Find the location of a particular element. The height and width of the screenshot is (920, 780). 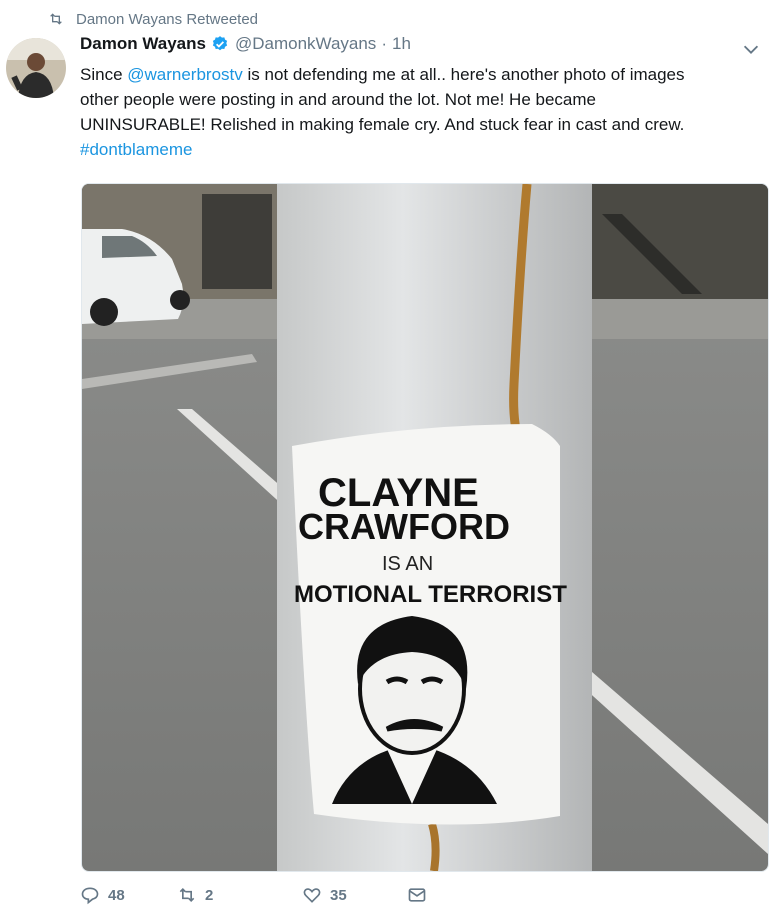

action-bar: 48 2 35 is located at coordinates (253, 895).